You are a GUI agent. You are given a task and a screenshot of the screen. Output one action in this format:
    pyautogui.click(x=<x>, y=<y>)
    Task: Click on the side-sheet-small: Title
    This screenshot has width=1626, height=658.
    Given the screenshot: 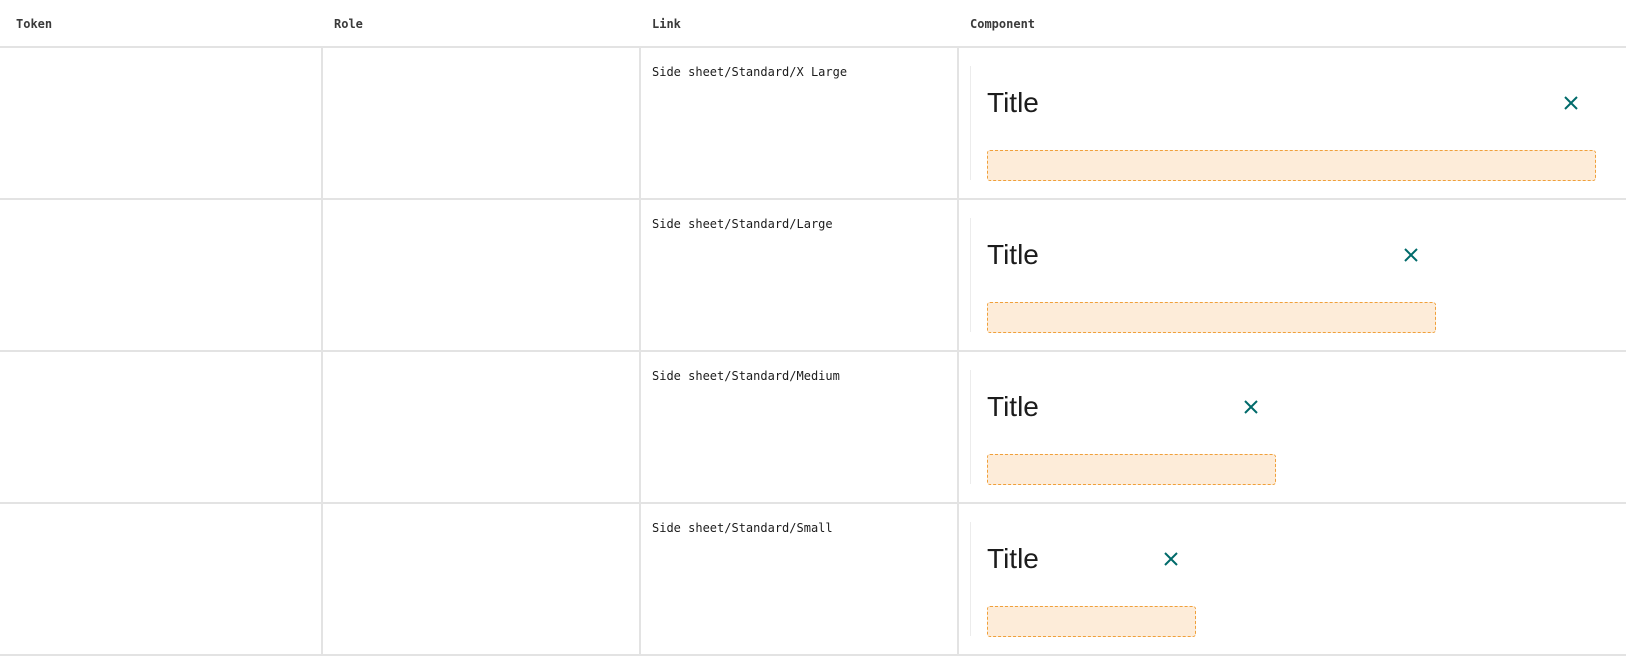 What is the action you would take?
    pyautogui.click(x=1083, y=579)
    